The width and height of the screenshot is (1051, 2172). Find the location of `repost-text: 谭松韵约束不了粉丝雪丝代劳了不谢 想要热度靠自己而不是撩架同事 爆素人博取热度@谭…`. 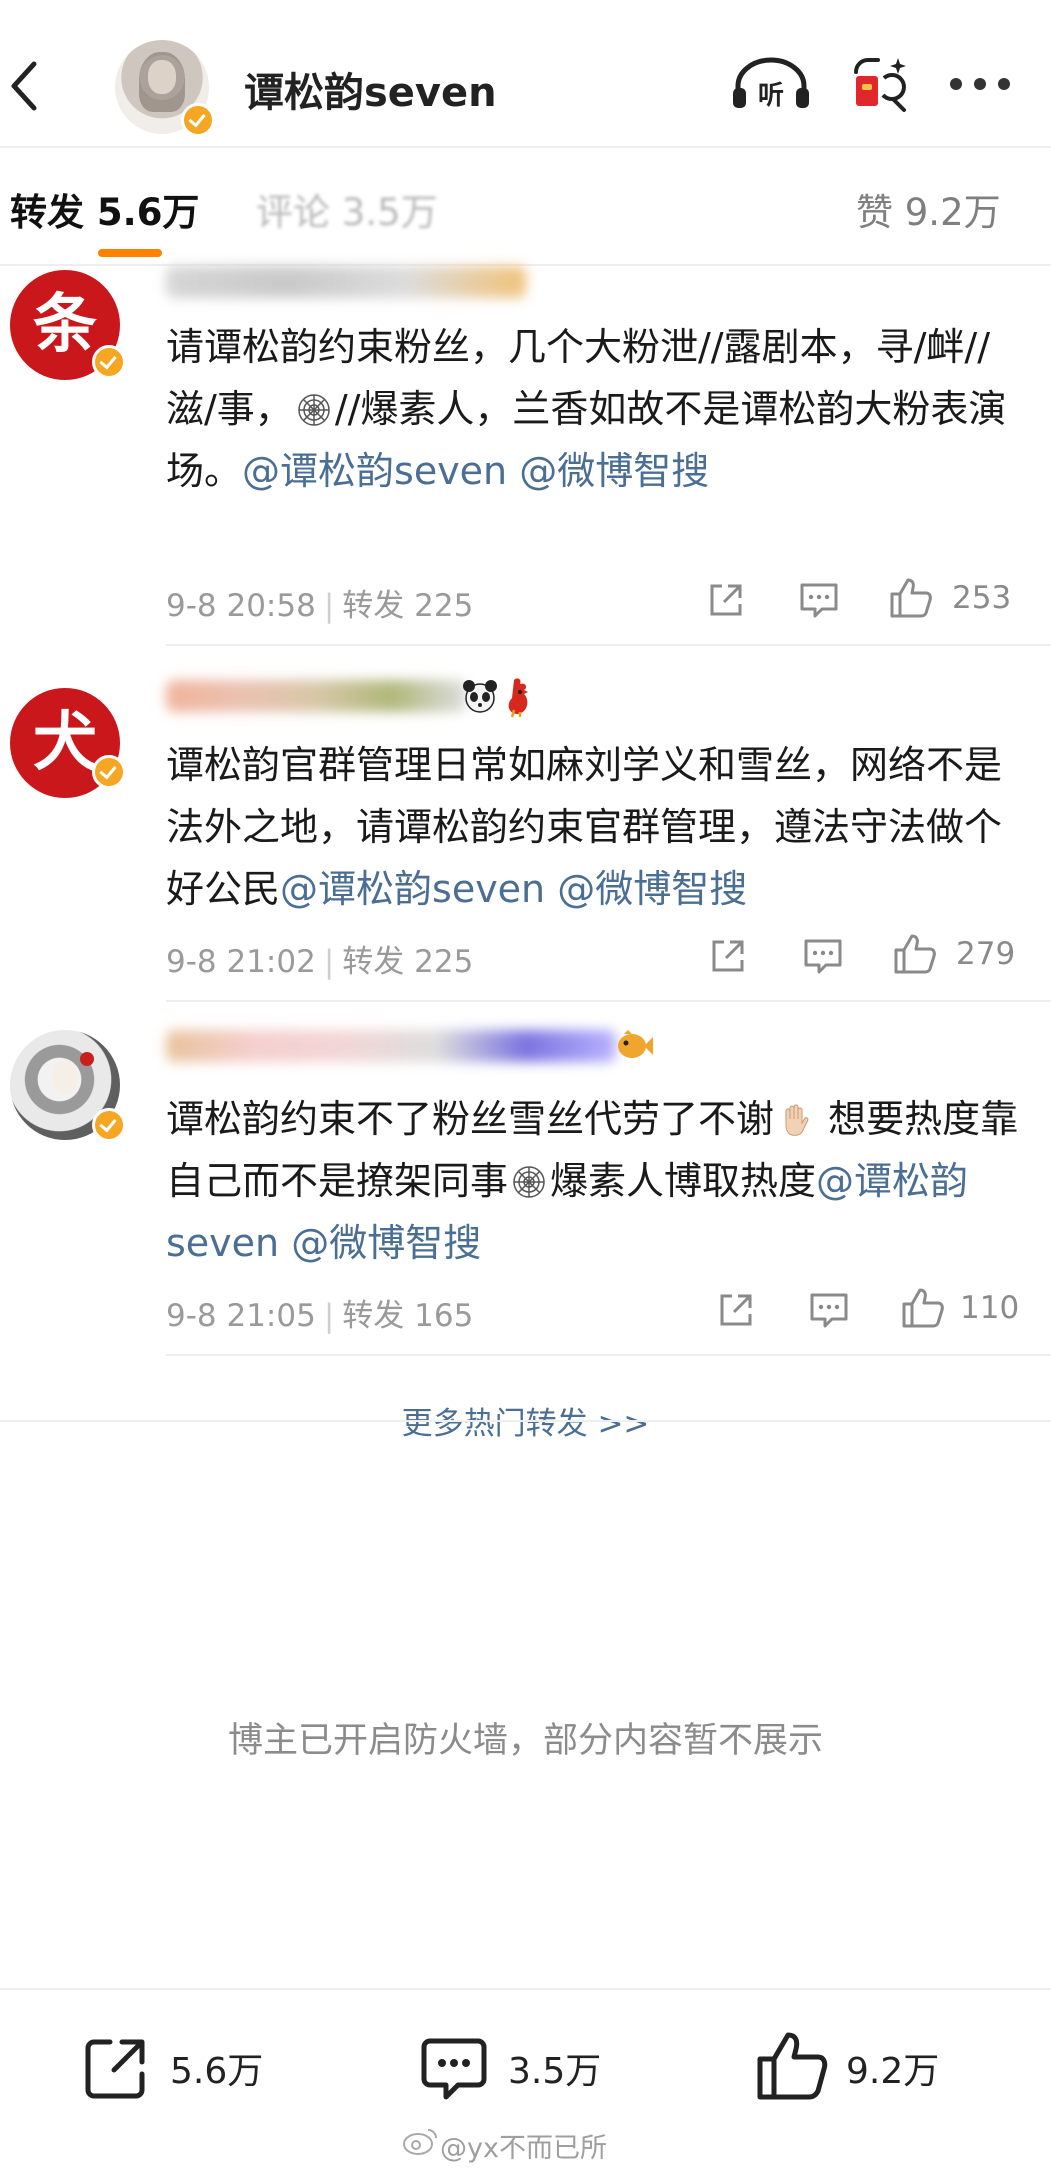

repost-text: 谭松韵约束不了粉丝雪丝代劳了不谢 想要热度靠自己而不是撩架同事 爆素人博取热度@谭… is located at coordinates (592, 1181).